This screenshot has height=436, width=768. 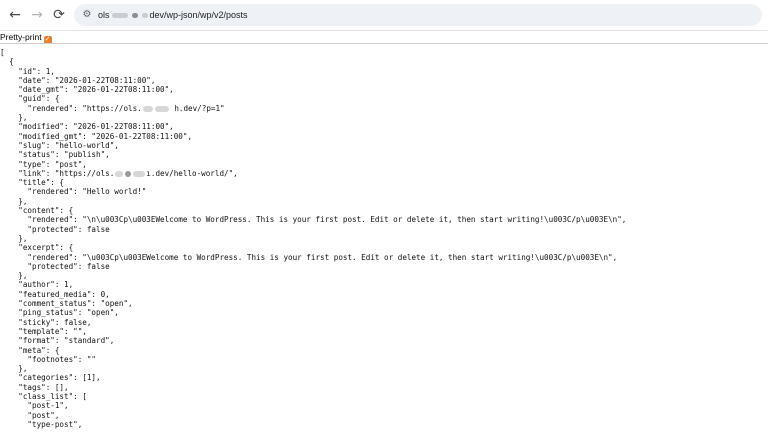 I want to click on url-text: ols dev/wp-json/wp/v2/posts, so click(x=173, y=15).